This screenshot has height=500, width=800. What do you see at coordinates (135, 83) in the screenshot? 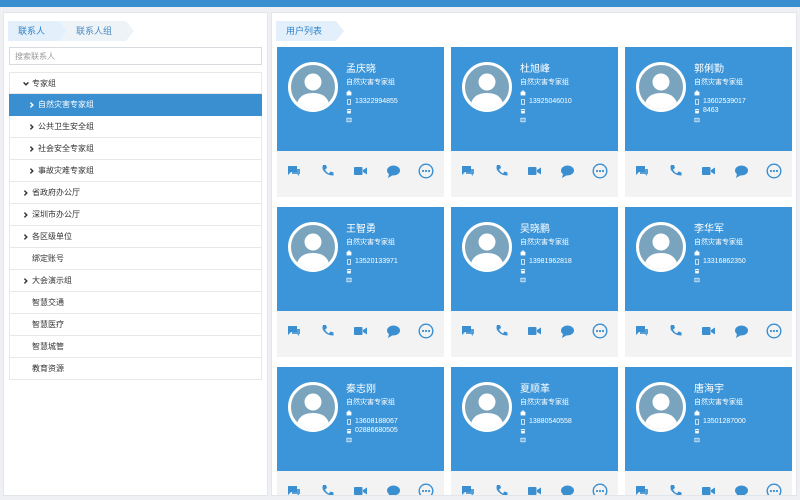
I see `tree-item: 专家组` at bounding box center [135, 83].